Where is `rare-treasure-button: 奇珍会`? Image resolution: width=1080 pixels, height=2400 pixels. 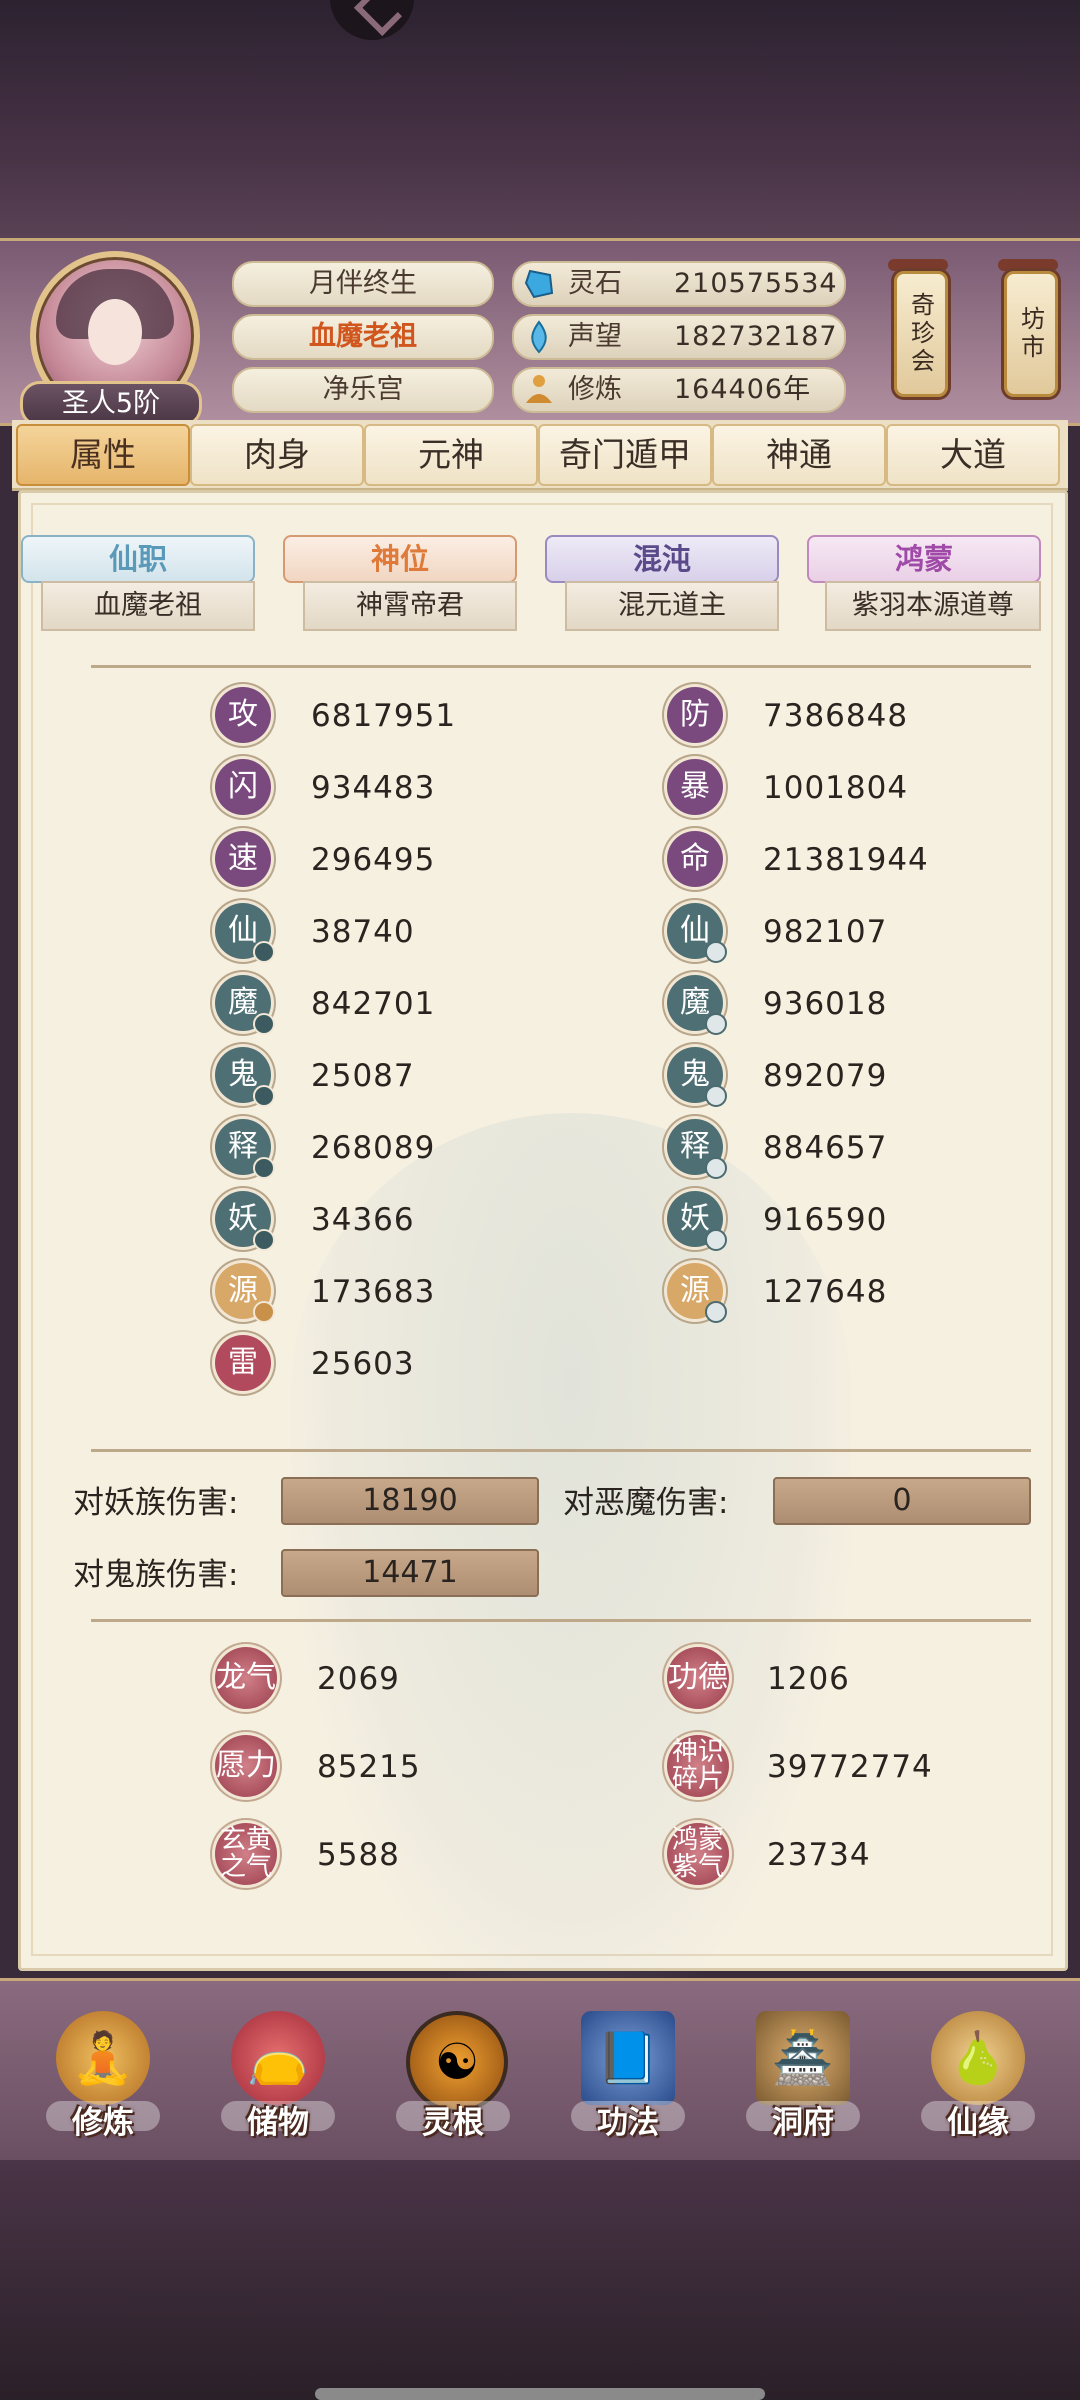 rare-treasure-button: 奇珍会 is located at coordinates (921, 334).